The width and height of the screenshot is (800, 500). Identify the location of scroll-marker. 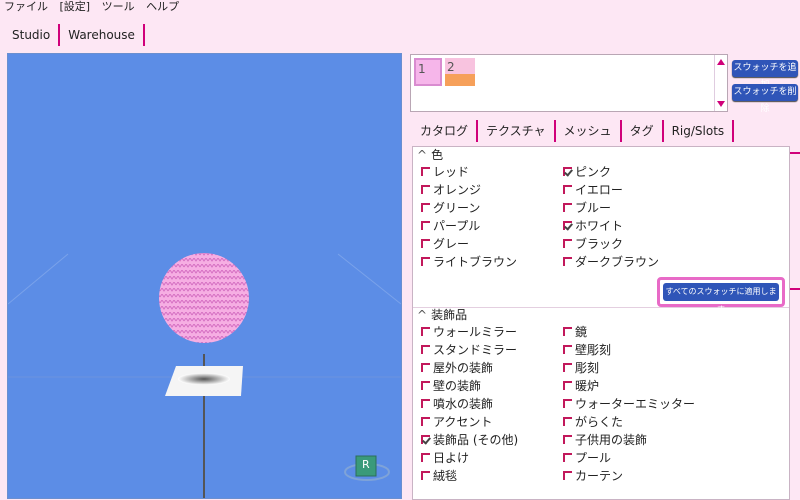
(795, 289).